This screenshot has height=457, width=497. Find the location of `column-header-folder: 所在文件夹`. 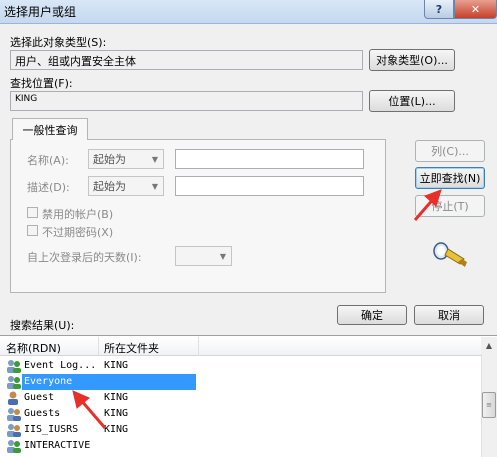

column-header-folder: 所在文件夹 is located at coordinates (131, 348).